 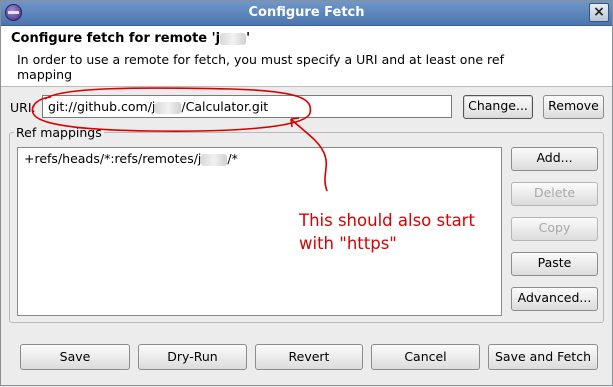 What do you see at coordinates (247, 106) in the screenshot?
I see `uri-field: git://github.com/j/Calculator.git` at bounding box center [247, 106].